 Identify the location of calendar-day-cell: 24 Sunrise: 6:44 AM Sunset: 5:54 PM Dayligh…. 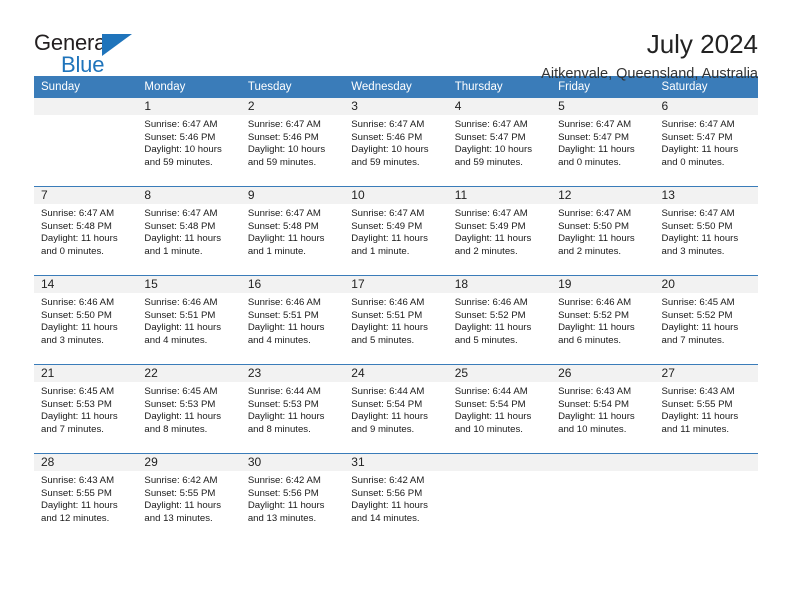
(396, 409).